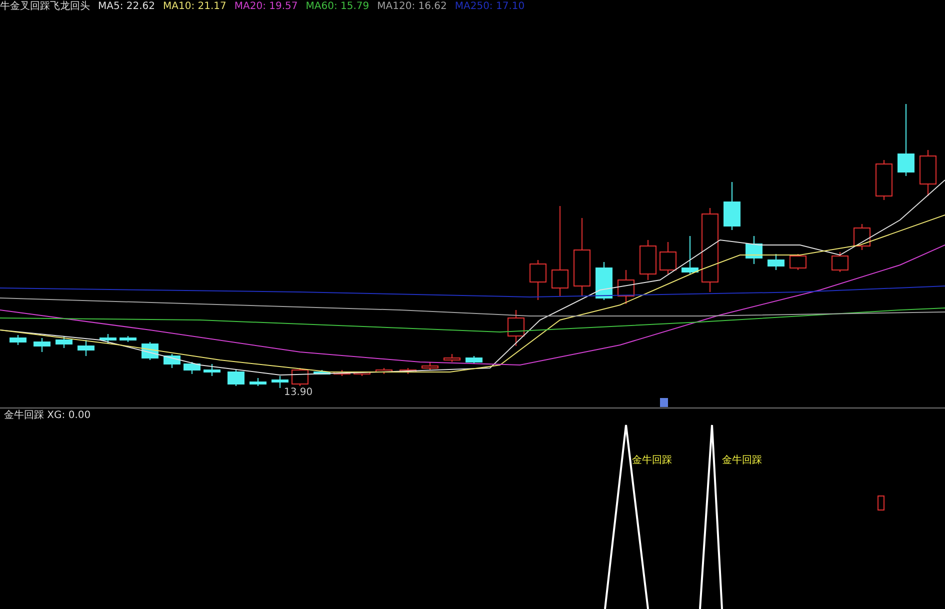  What do you see at coordinates (47, 416) in the screenshot?
I see `indicator-title: 金牛回踩 XG: 0.00` at bounding box center [47, 416].